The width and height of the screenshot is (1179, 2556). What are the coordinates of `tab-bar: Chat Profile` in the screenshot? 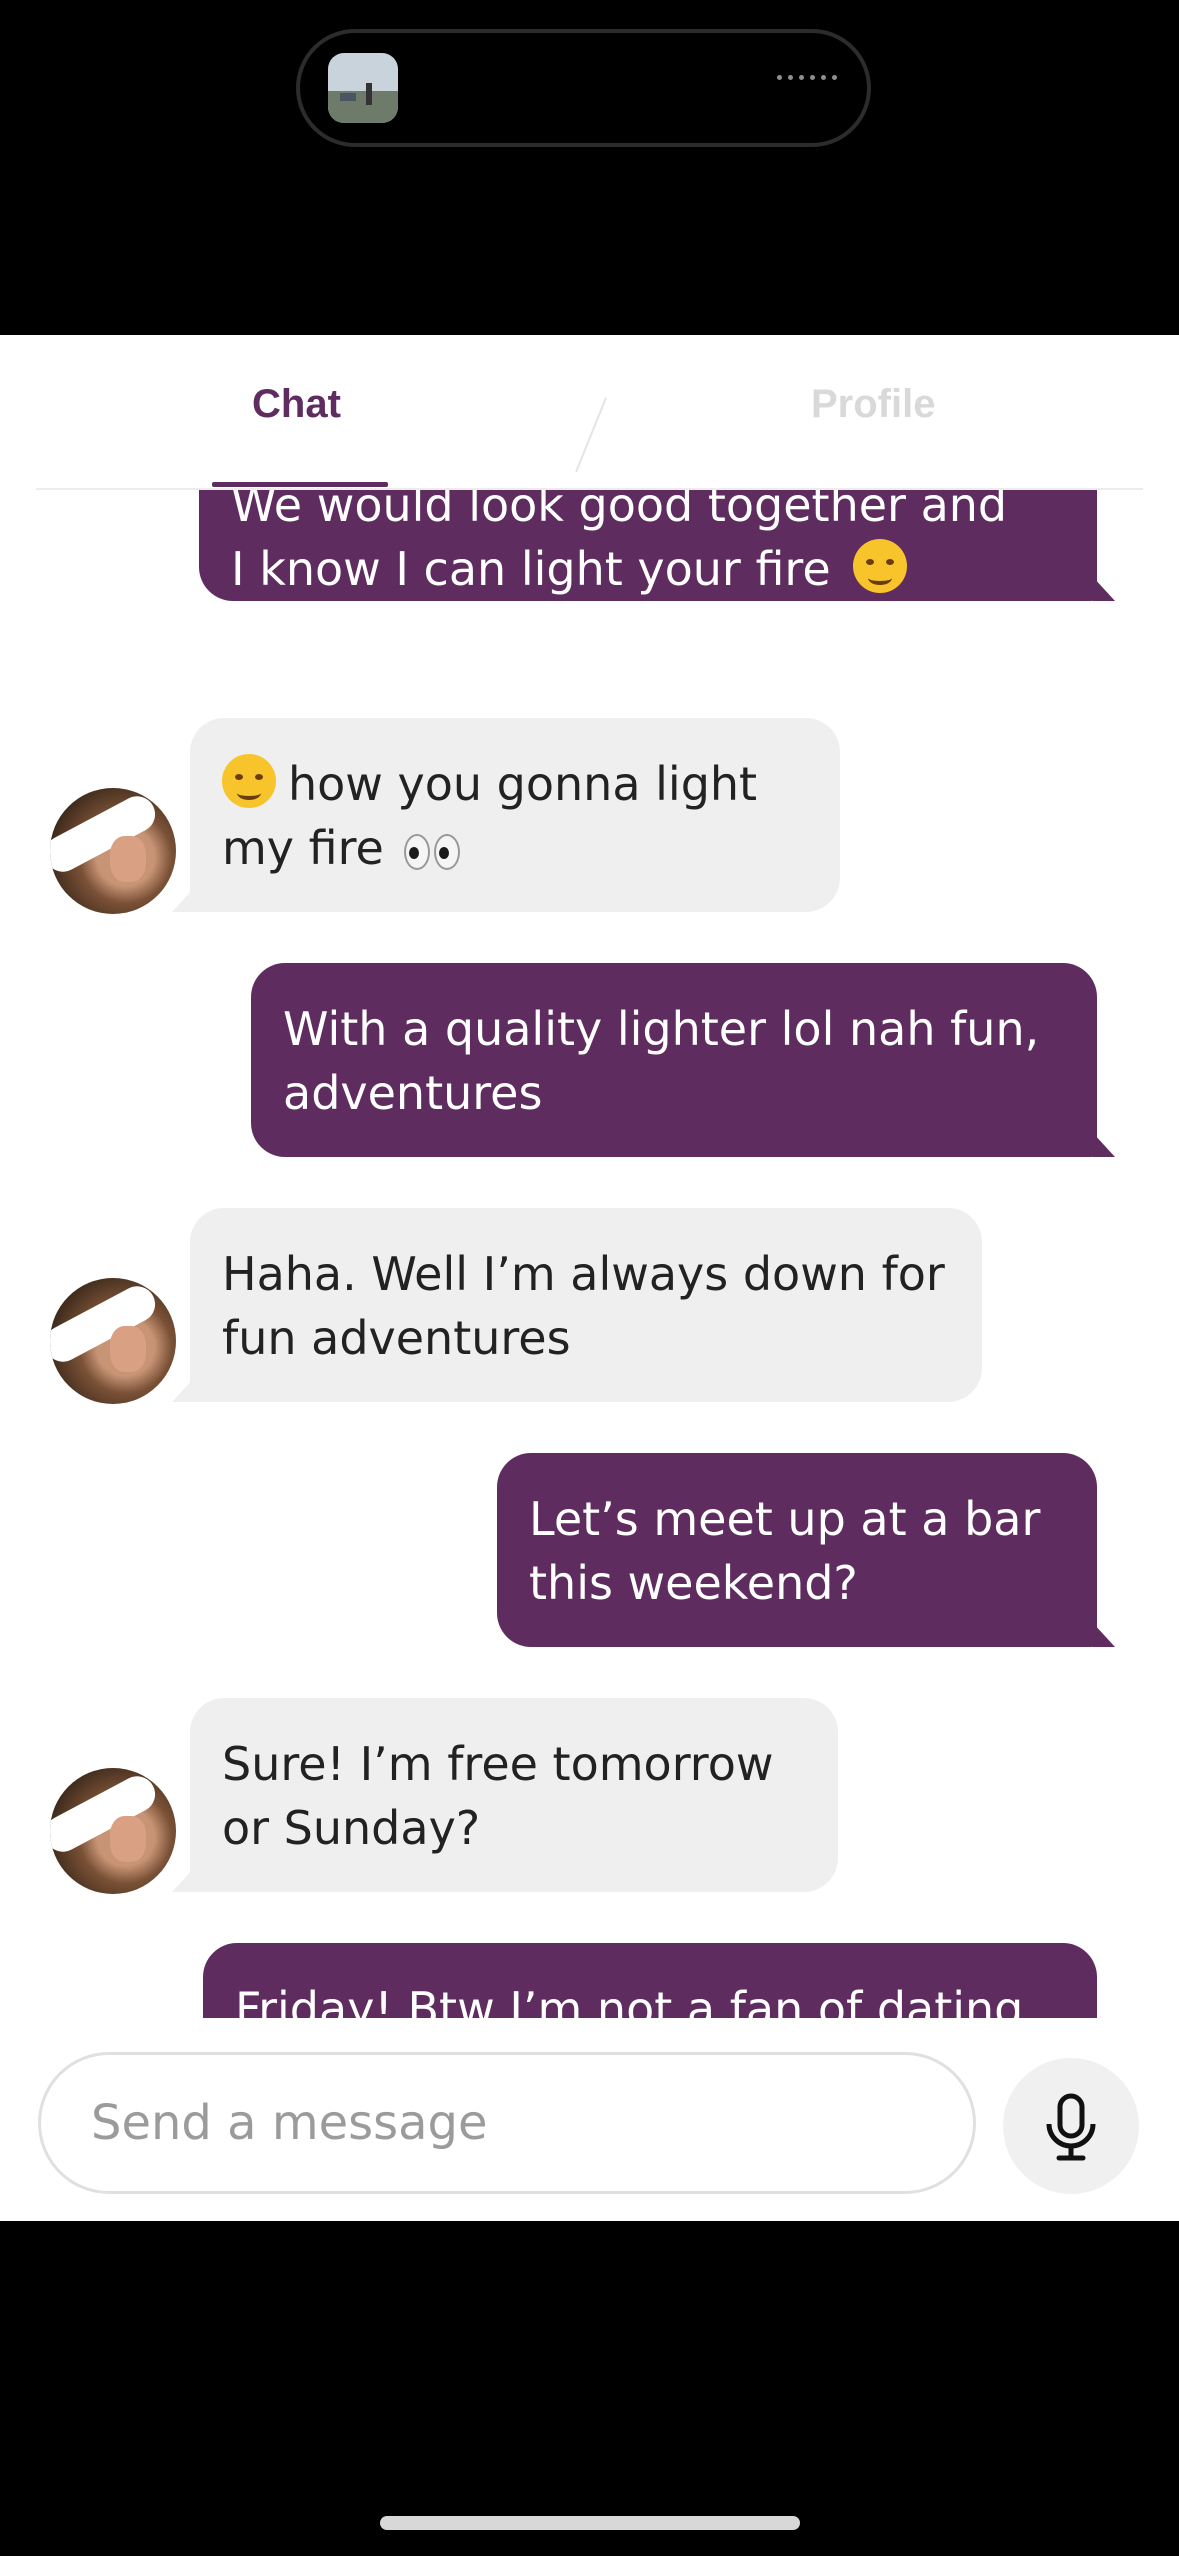 It's located at (589, 412).